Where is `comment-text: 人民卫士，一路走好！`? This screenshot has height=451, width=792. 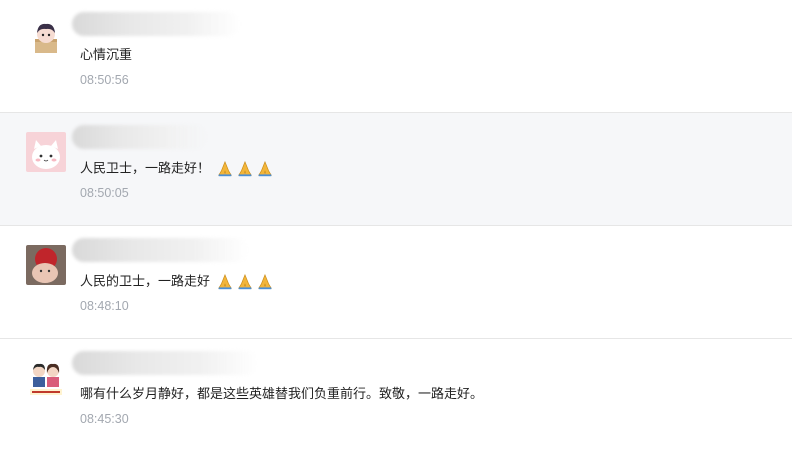 comment-text: 人民卫士，一路走好！ is located at coordinates (177, 169).